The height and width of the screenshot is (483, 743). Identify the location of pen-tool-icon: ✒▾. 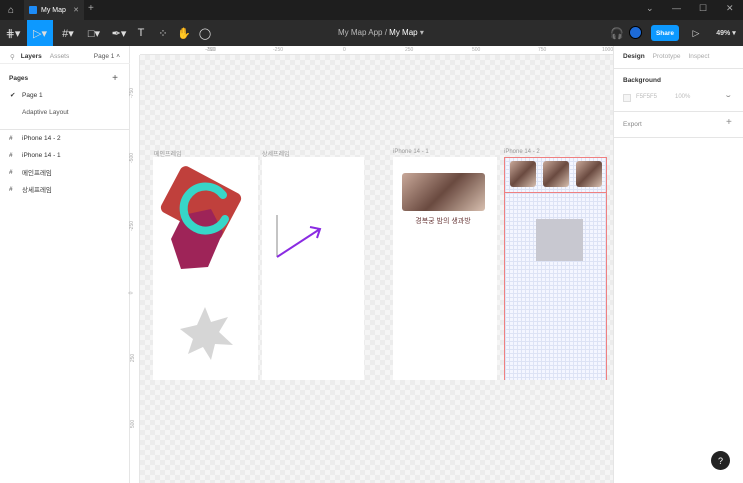
(119, 33).